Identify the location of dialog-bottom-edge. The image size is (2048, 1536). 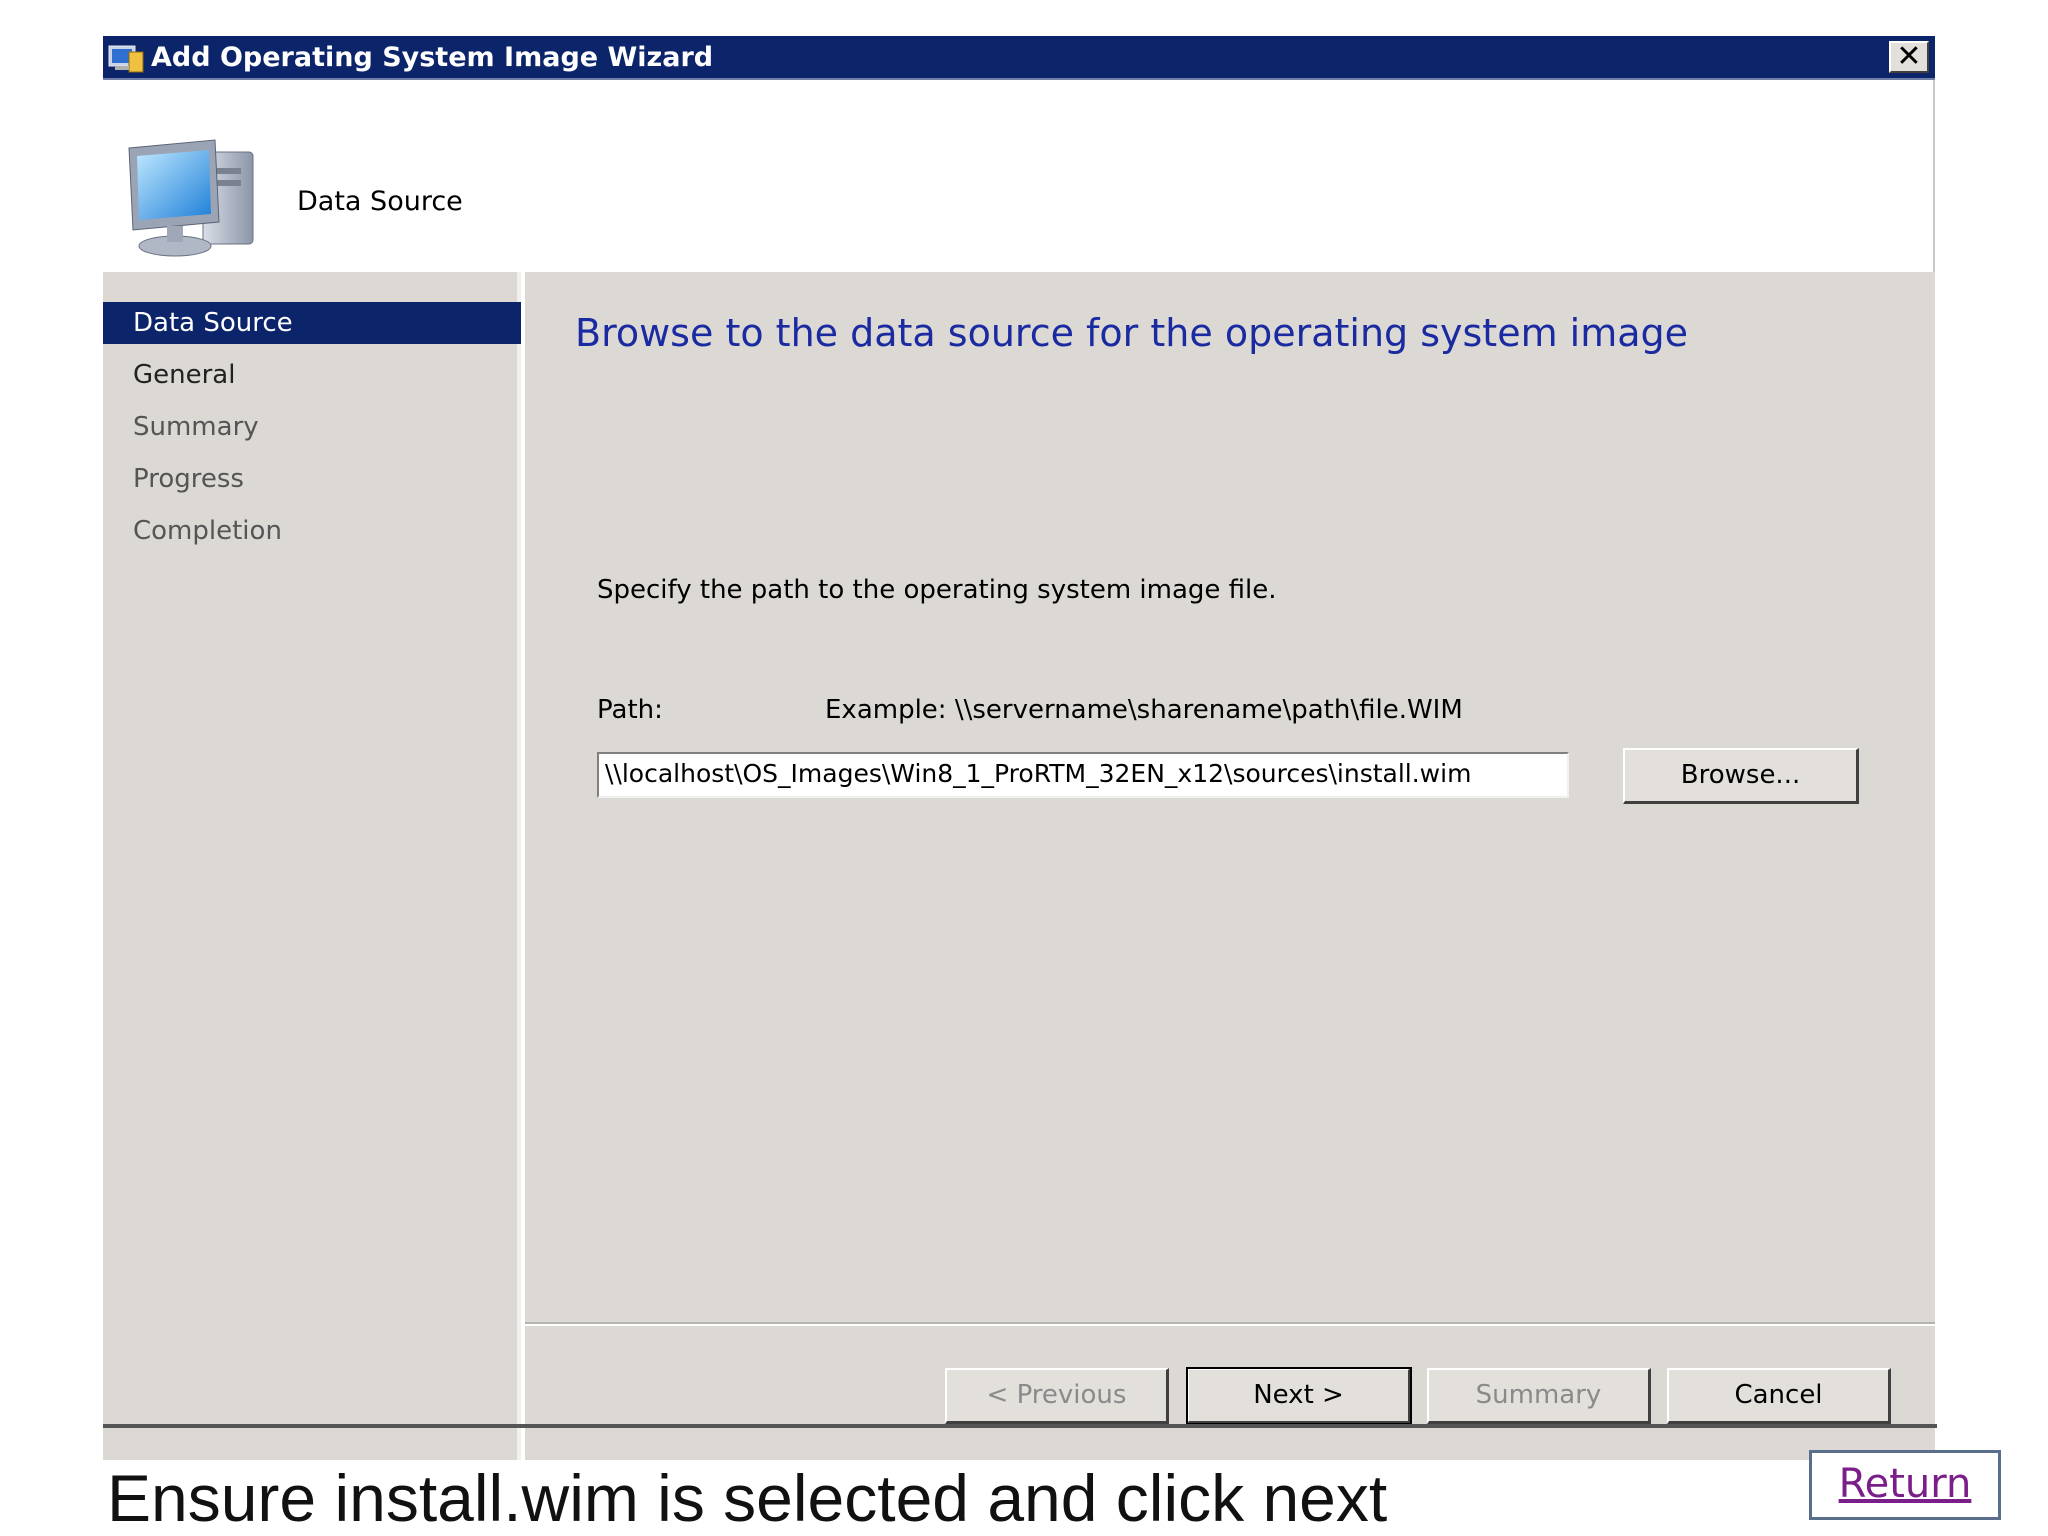
(1020, 1426).